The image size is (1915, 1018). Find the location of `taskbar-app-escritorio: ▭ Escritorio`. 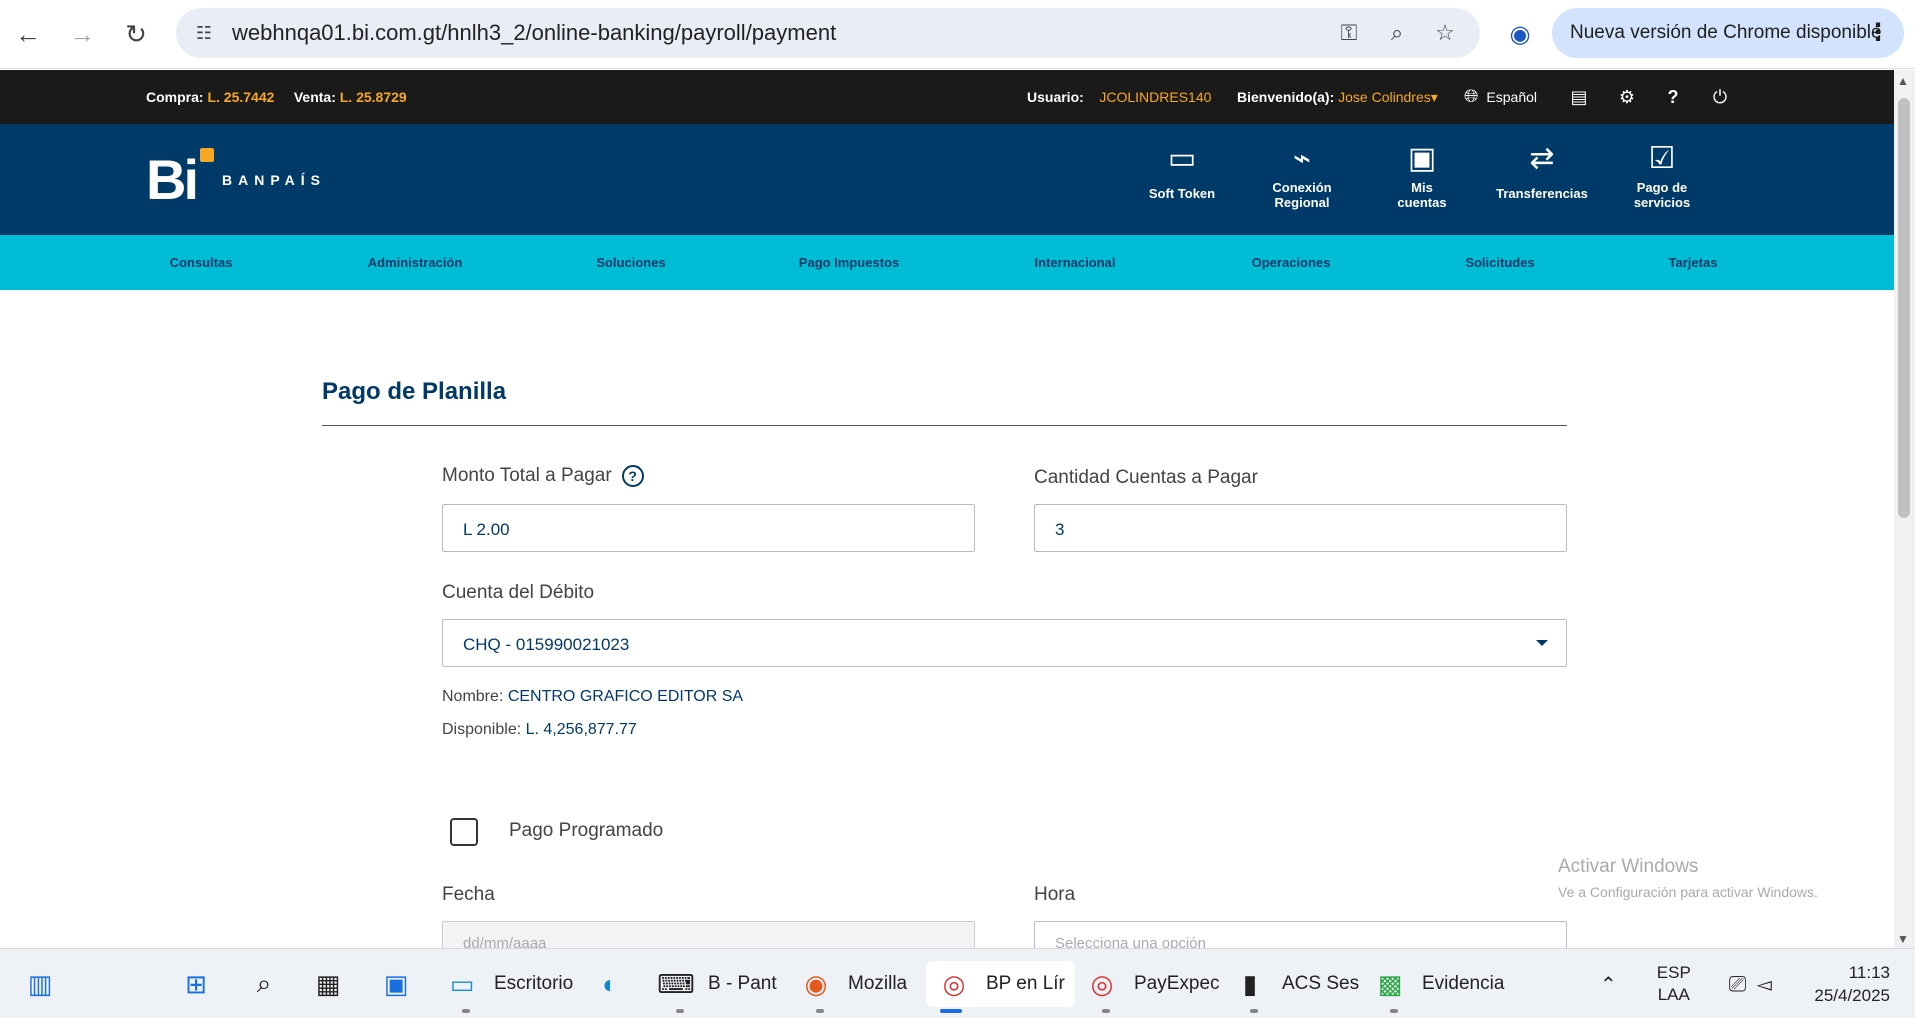

taskbar-app-escritorio: ▭ Escritorio is located at coordinates (509, 987).